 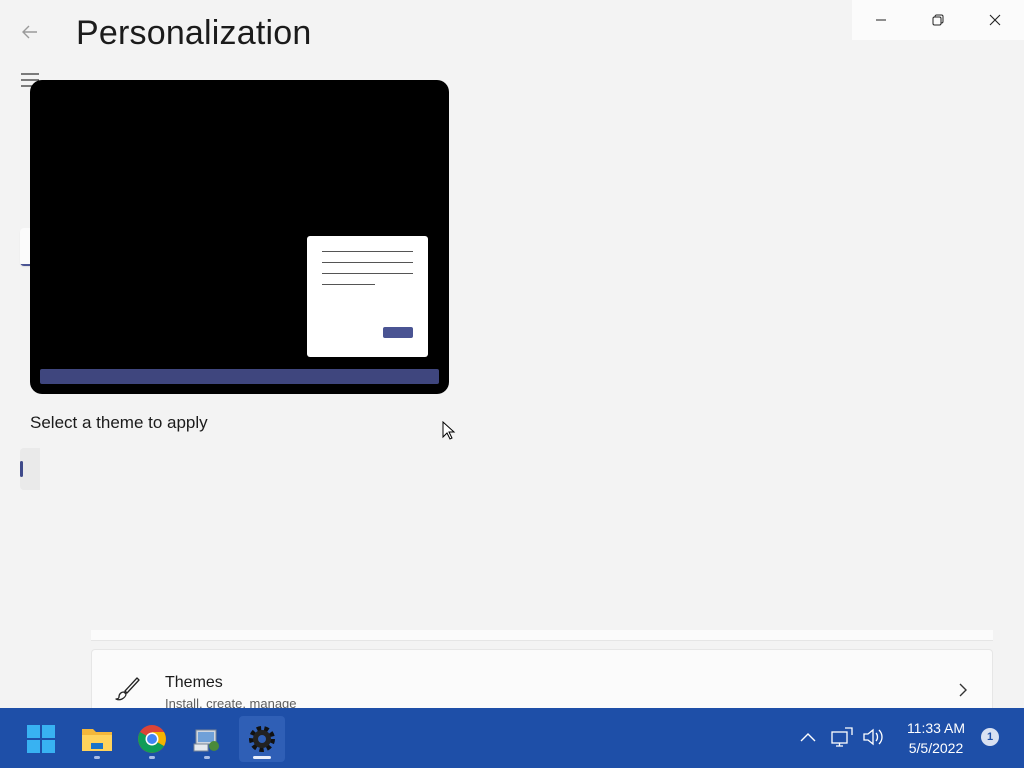 I want to click on taskbar-chrome, so click(x=152, y=739).